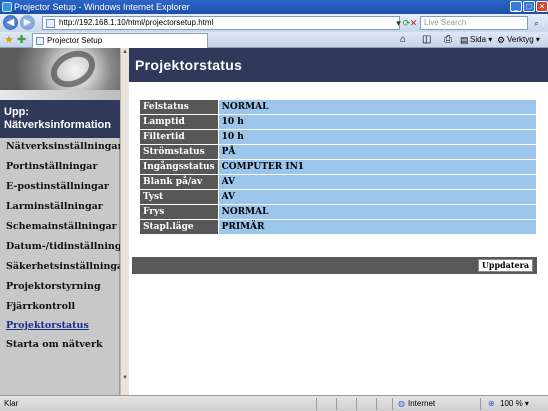 The height and width of the screenshot is (411, 548). What do you see at coordinates (179, 107) in the screenshot?
I see `status-label: Felstatus` at bounding box center [179, 107].